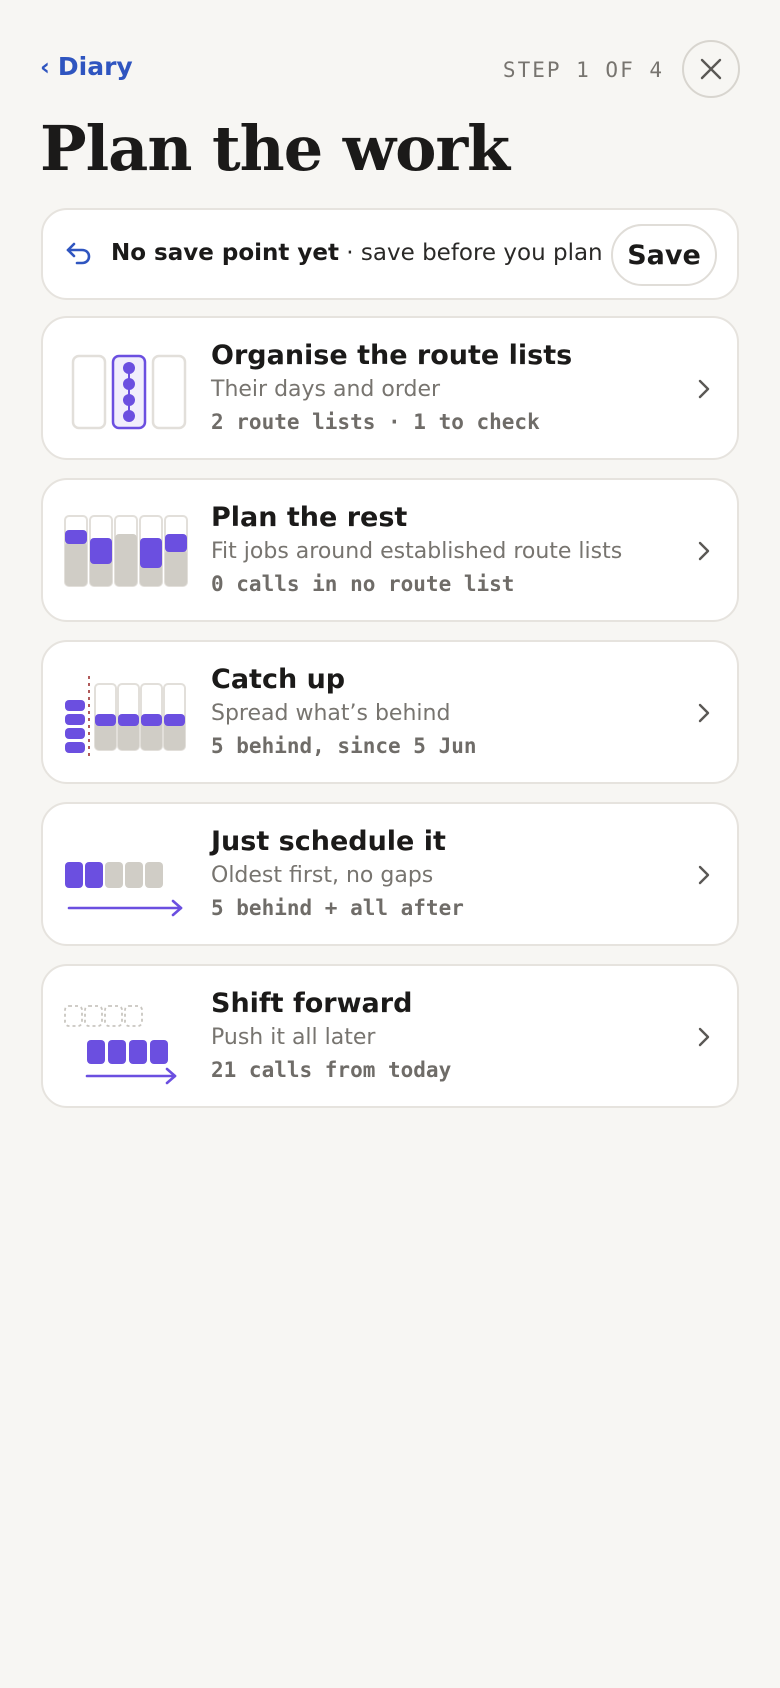 The image size is (780, 1688). What do you see at coordinates (583, 70) in the screenshot?
I see `step-indicator: STEP 1 OF 4` at bounding box center [583, 70].